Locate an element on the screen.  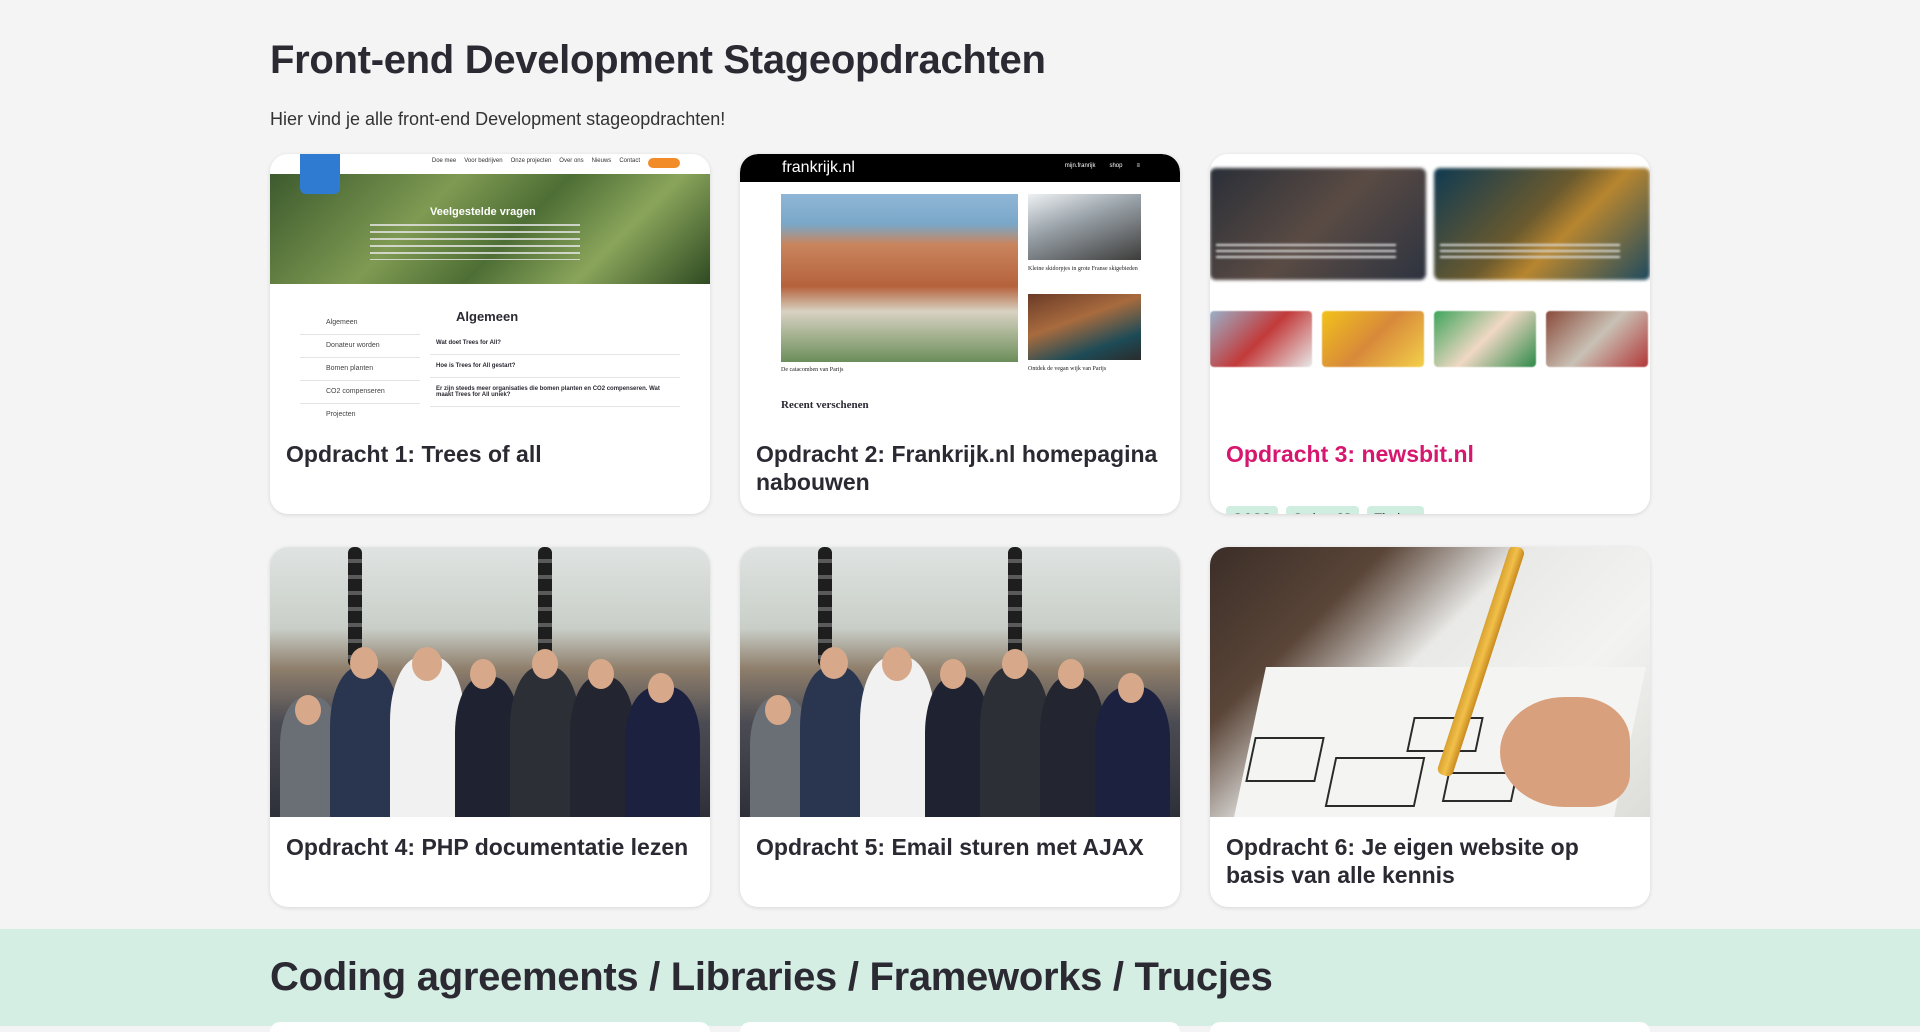
tag: Timber is located at coordinates (1396, 510).